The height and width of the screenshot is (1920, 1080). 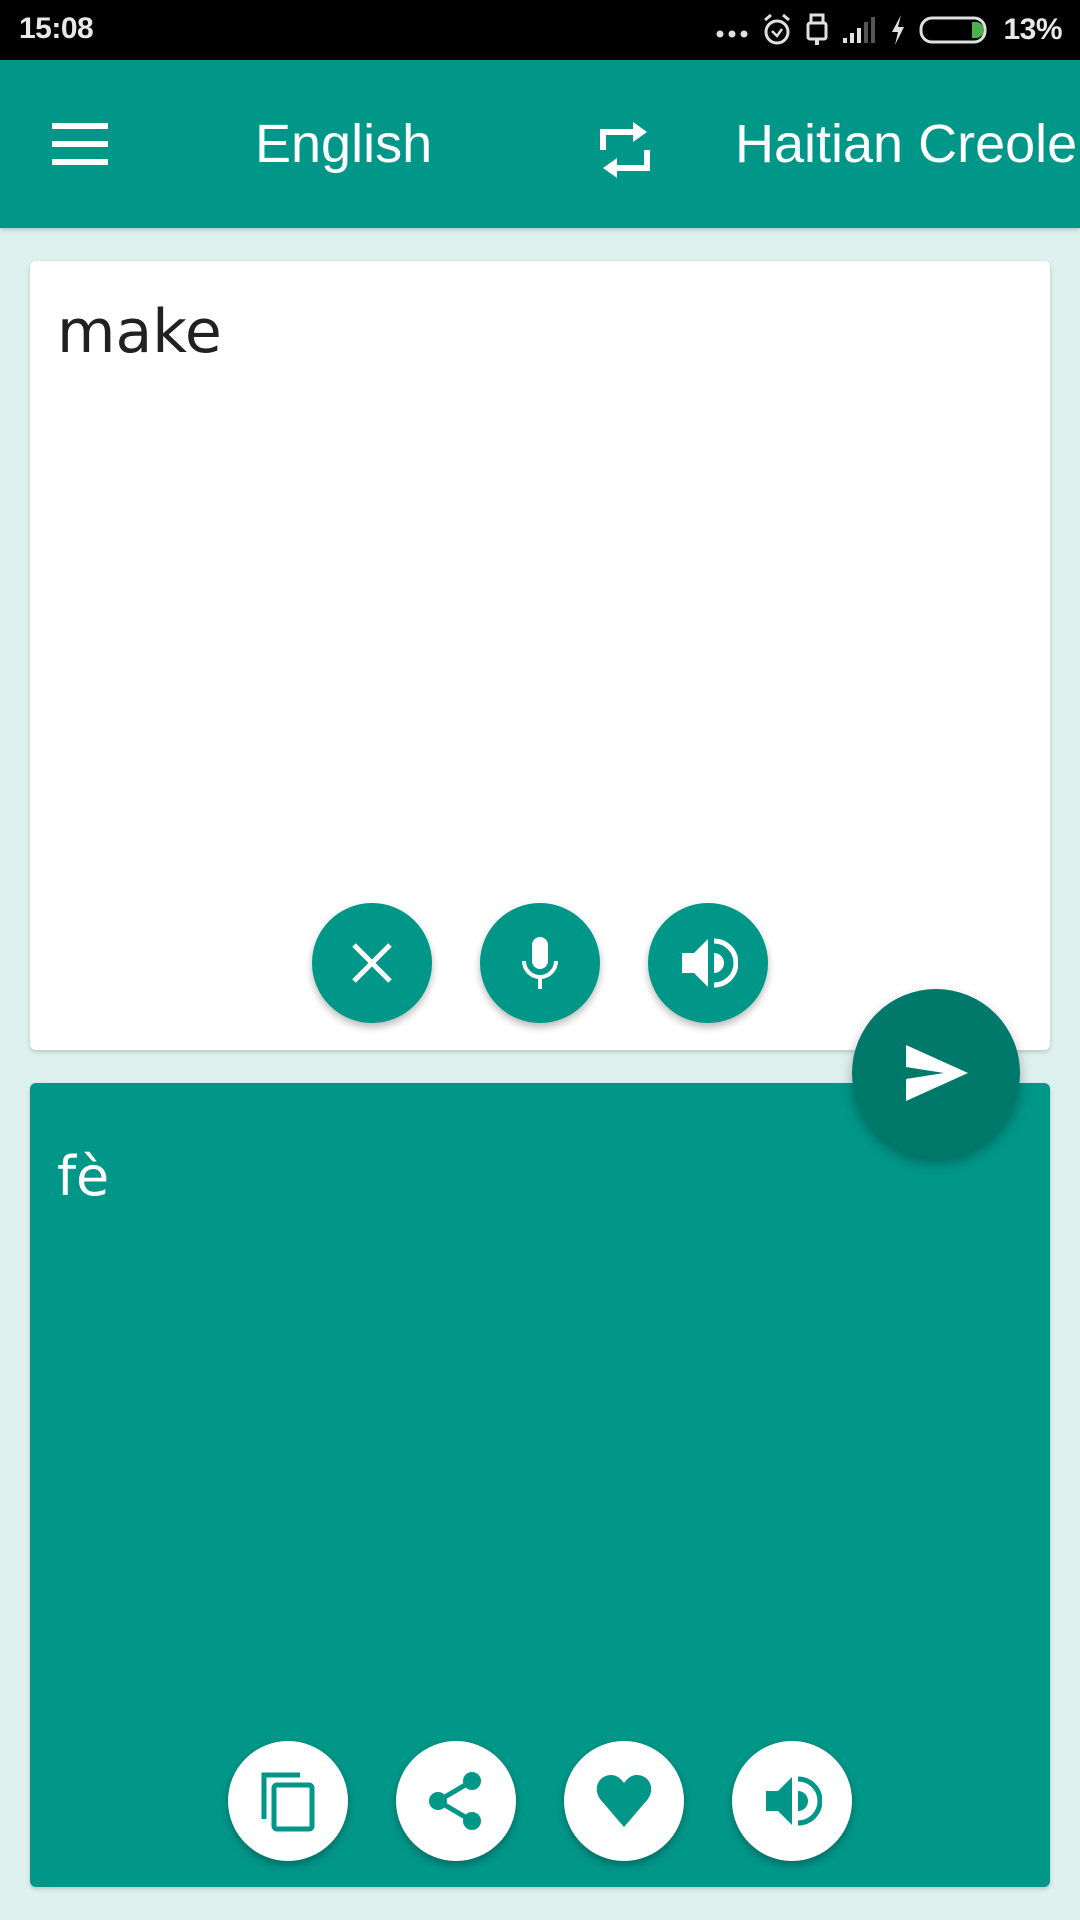 What do you see at coordinates (343, 144) in the screenshot?
I see `source-language-selector: English` at bounding box center [343, 144].